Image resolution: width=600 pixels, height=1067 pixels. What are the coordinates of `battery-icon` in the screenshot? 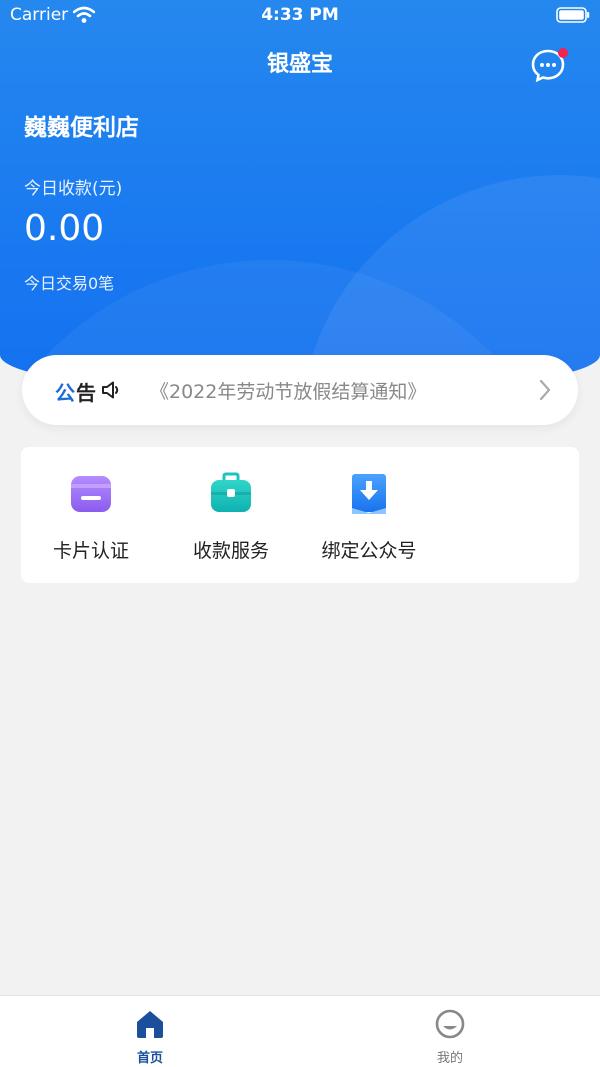 It's located at (573, 15).